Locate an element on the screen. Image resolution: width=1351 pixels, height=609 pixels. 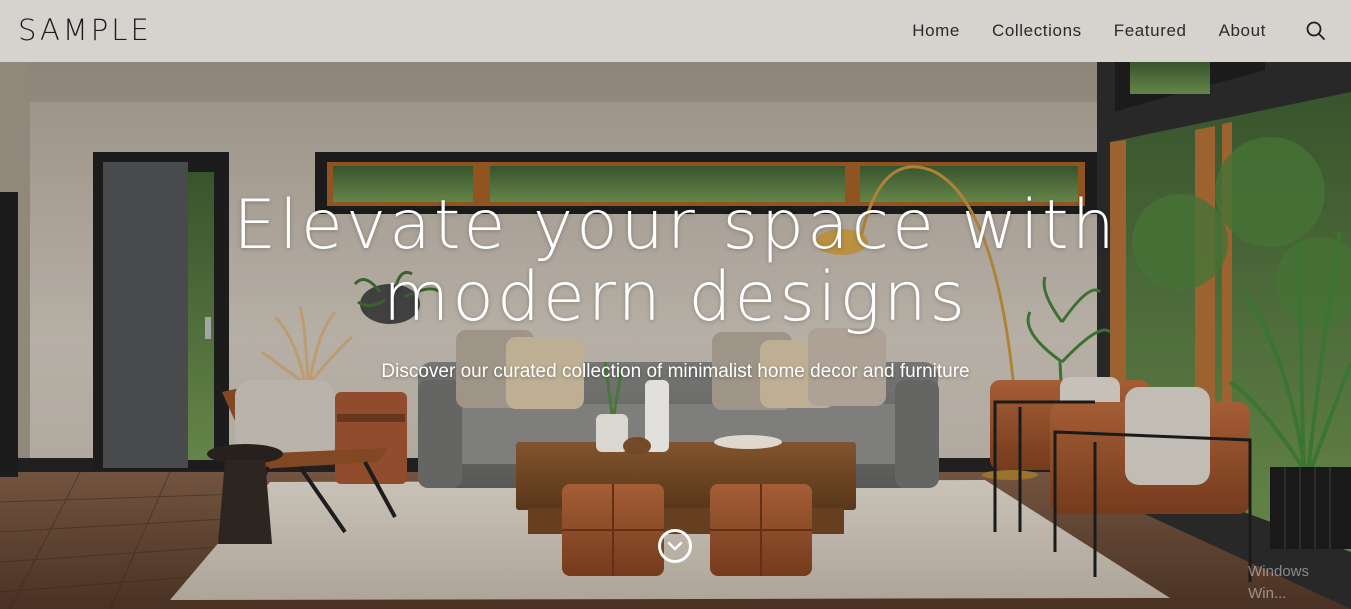
nav-link-about: About is located at coordinates (1242, 31).